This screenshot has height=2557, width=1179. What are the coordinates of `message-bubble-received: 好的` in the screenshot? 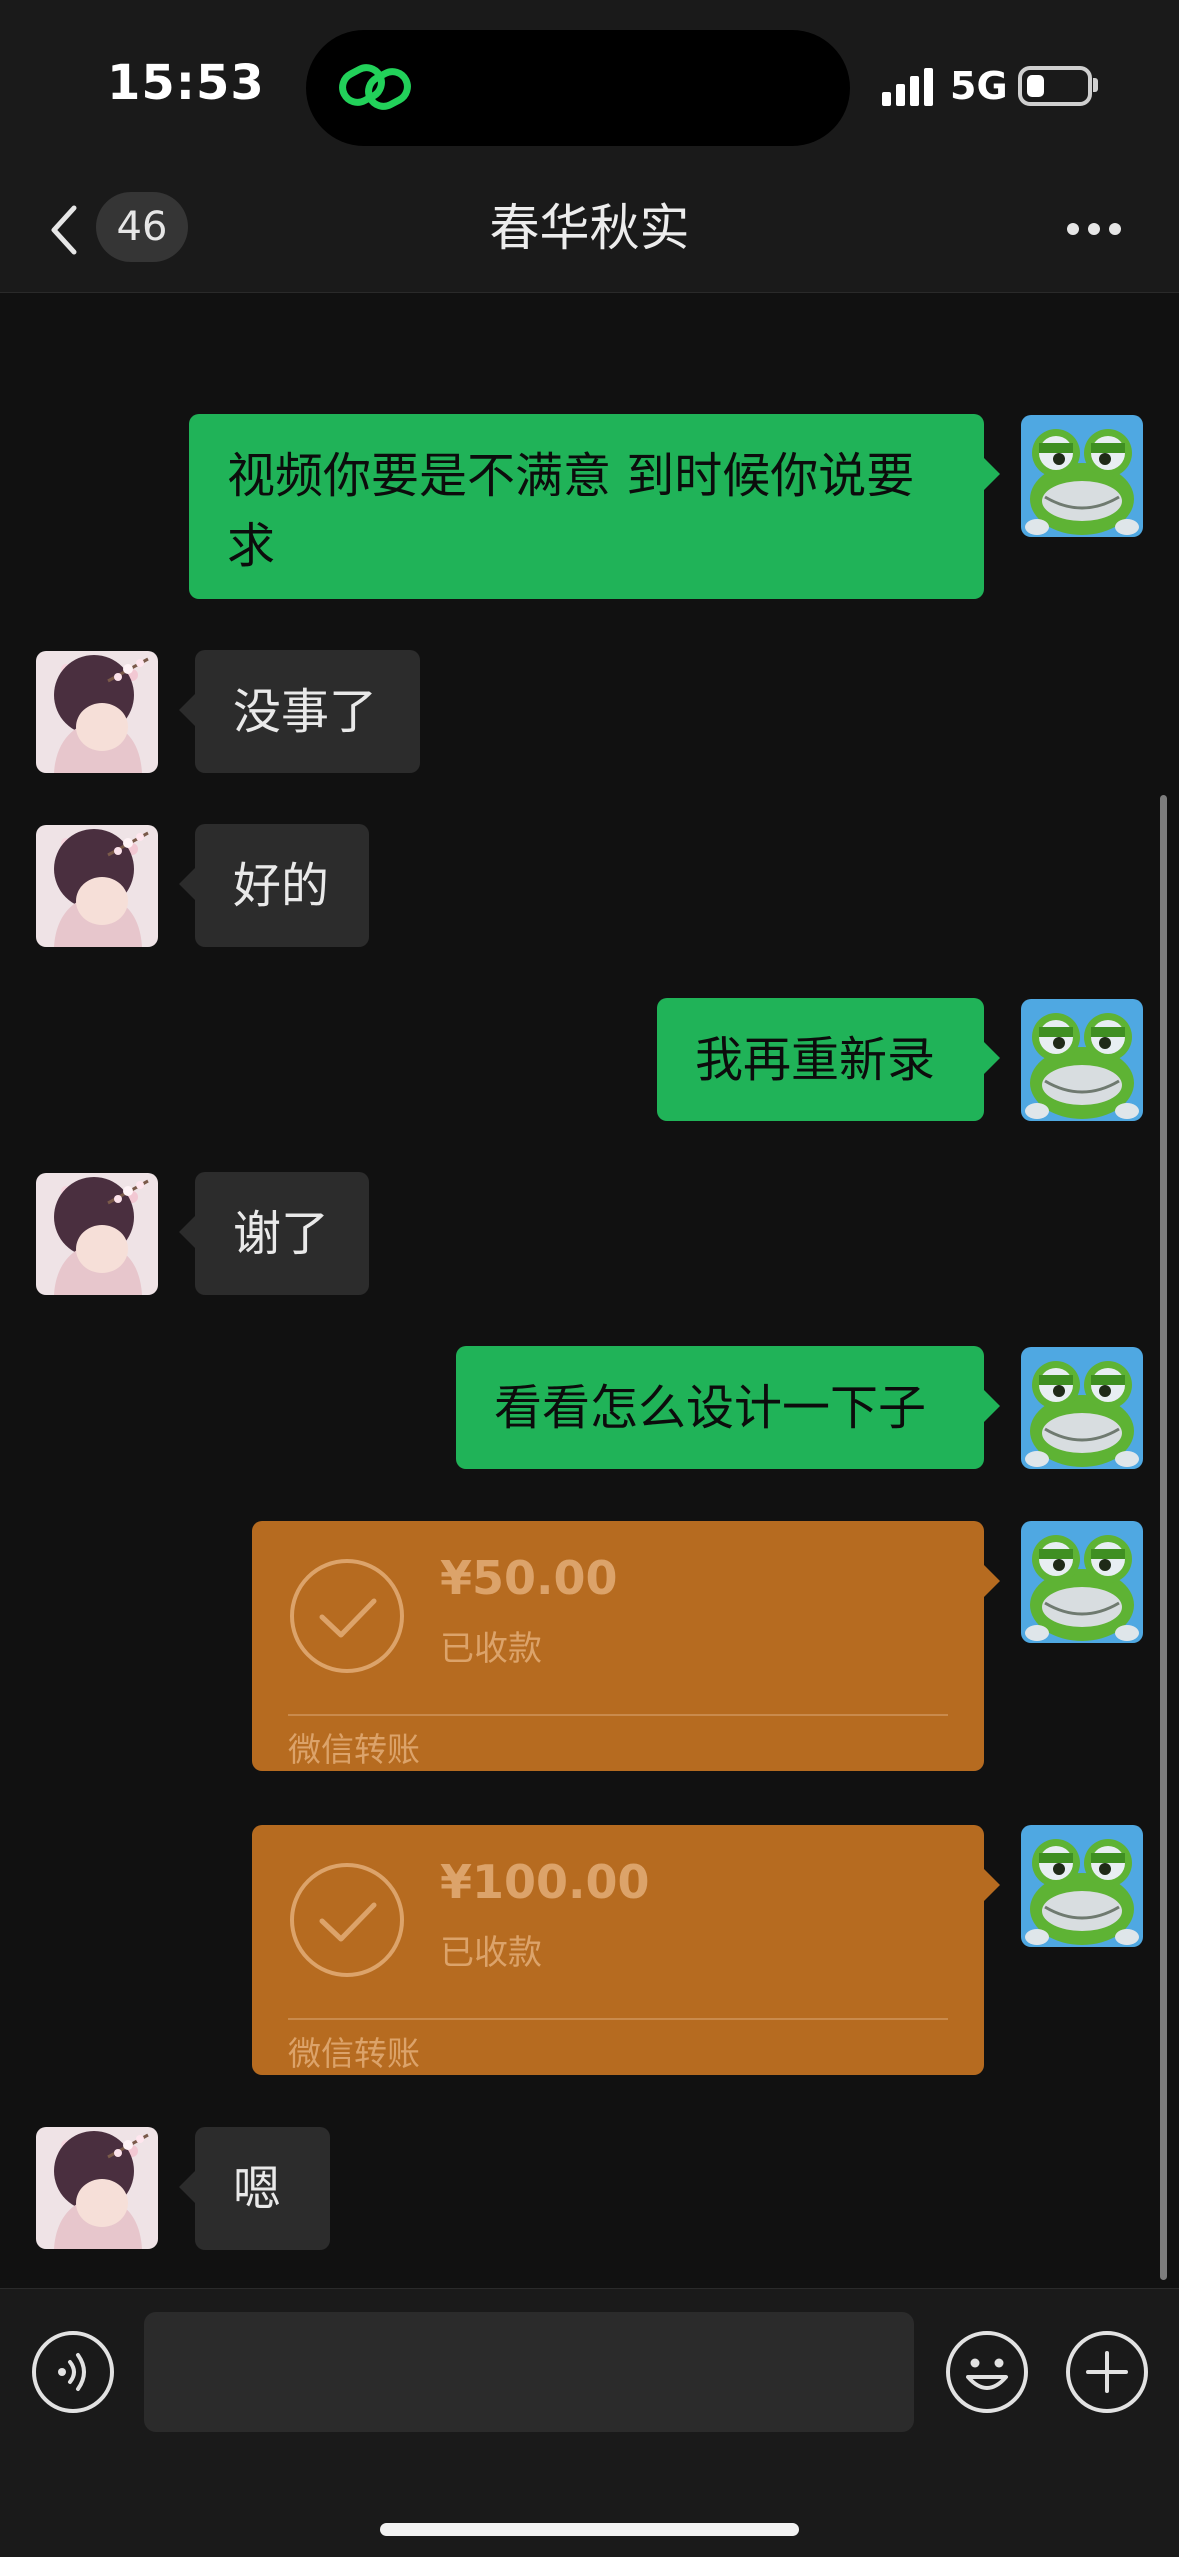 It's located at (274, 885).